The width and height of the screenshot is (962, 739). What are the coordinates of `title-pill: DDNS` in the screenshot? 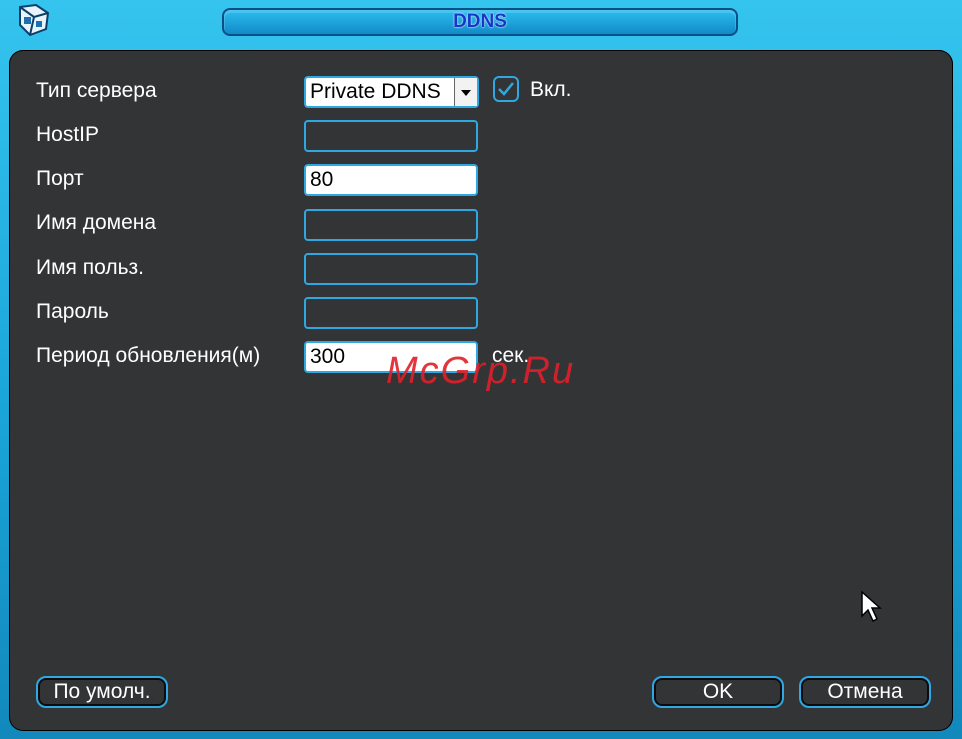 It's located at (480, 22).